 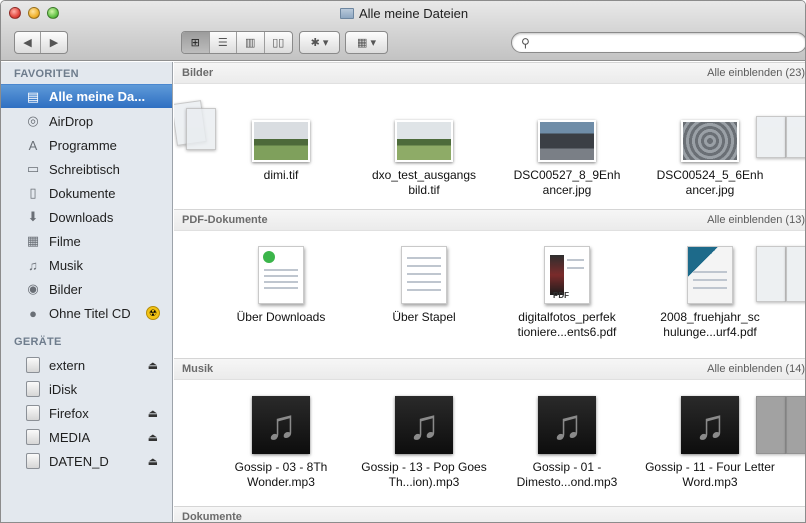 I want to click on file-name: DSC00527_8_9Enh ancer.jpg, so click(x=567, y=182).